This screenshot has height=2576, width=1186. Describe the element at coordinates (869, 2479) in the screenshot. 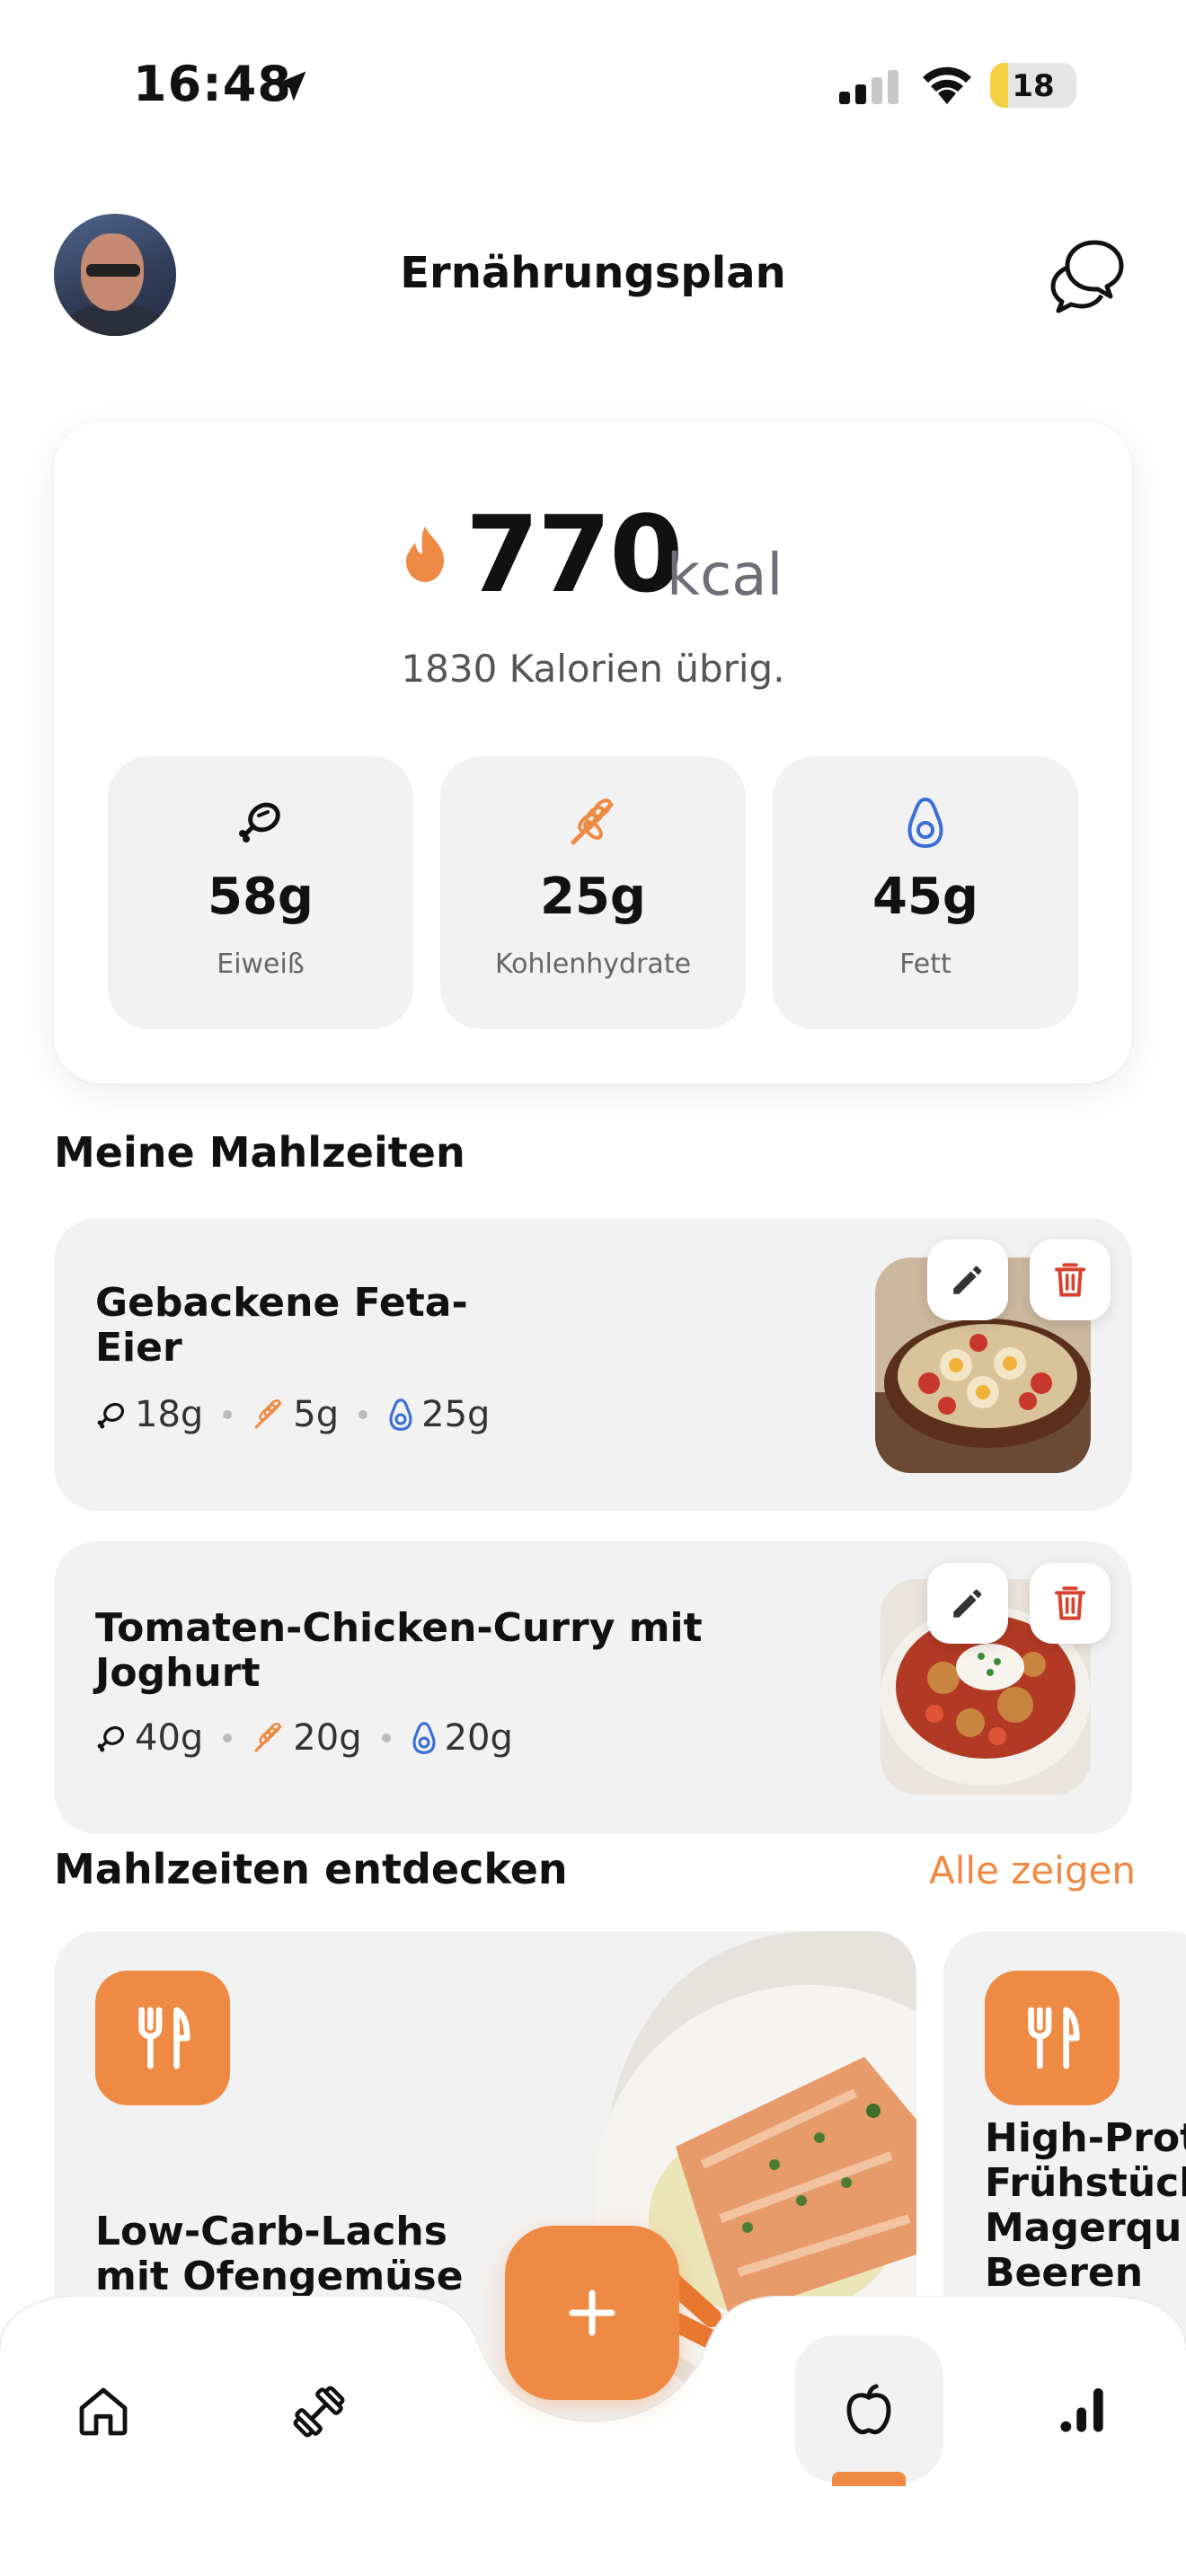

I see `nav-active-indicator` at that location.